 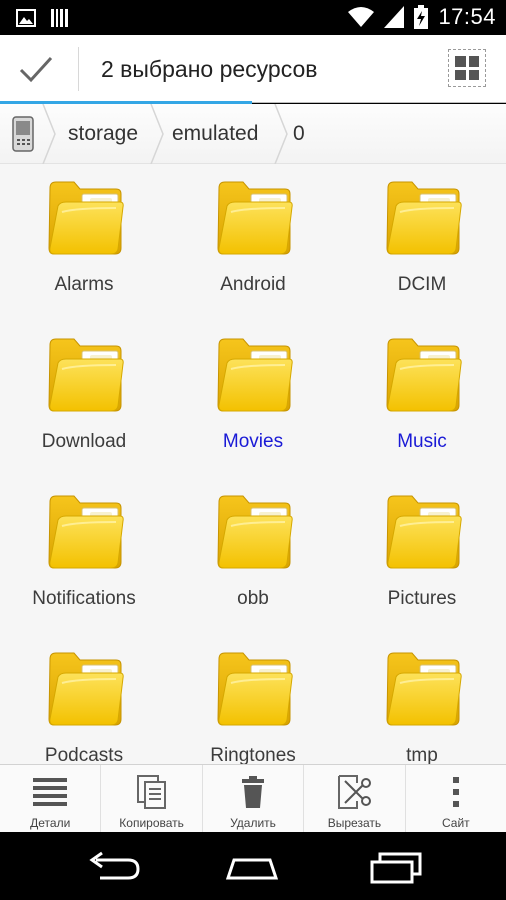 I want to click on trash-icon, so click(x=253, y=792).